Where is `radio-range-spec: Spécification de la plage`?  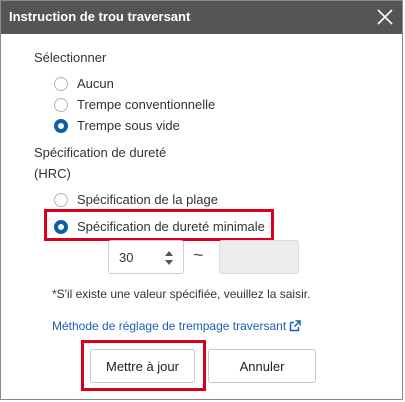 radio-range-spec: Spécification de la plage is located at coordinates (136, 199).